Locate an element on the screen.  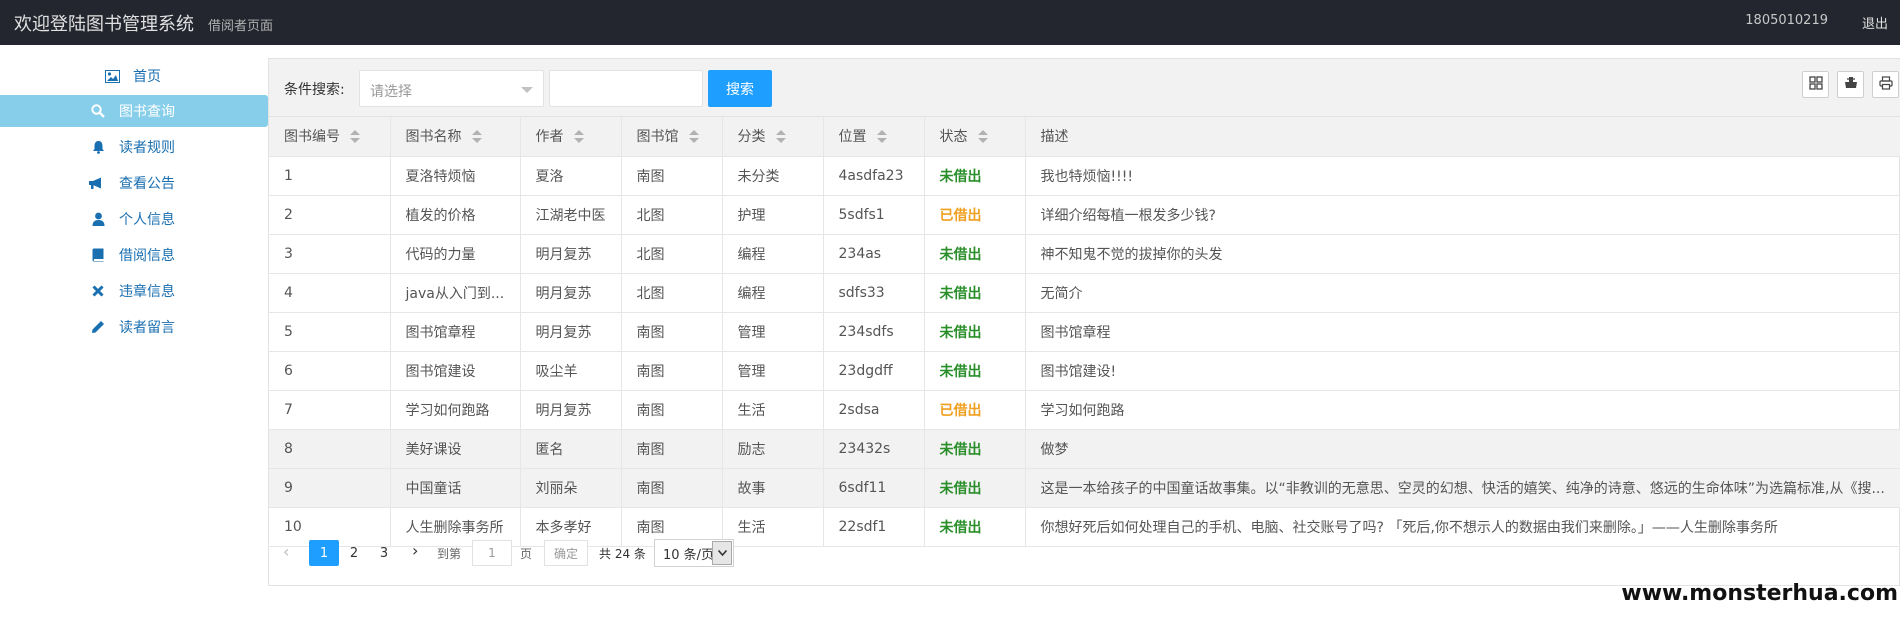
sidebar-item-label: 查看公告 is located at coordinates (147, 184).